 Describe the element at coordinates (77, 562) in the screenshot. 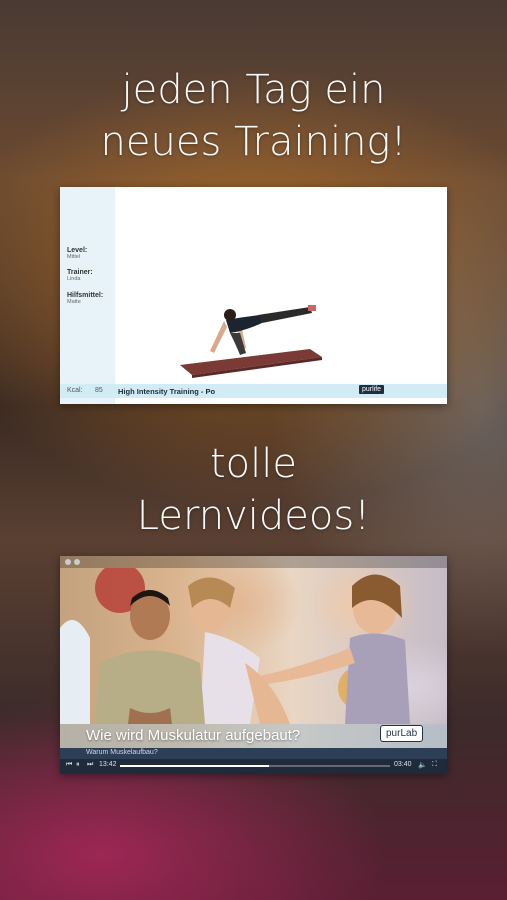

I see `window-minimize-icon` at that location.